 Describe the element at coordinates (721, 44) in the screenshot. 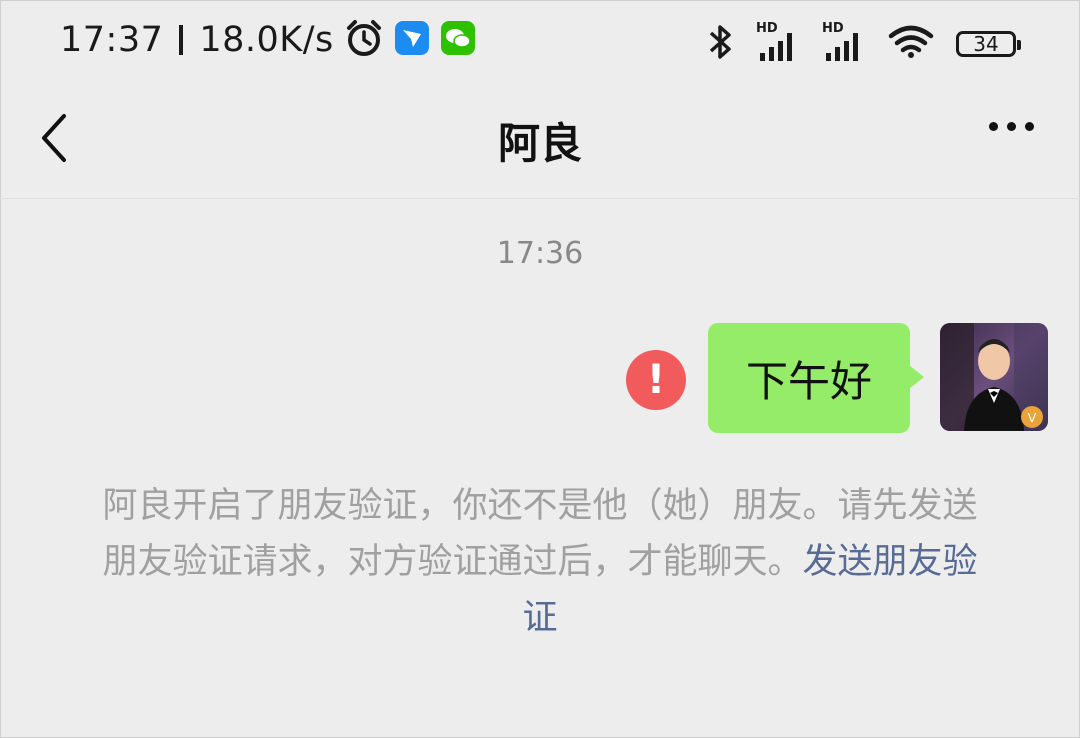

I see `bluetooth-icon` at that location.